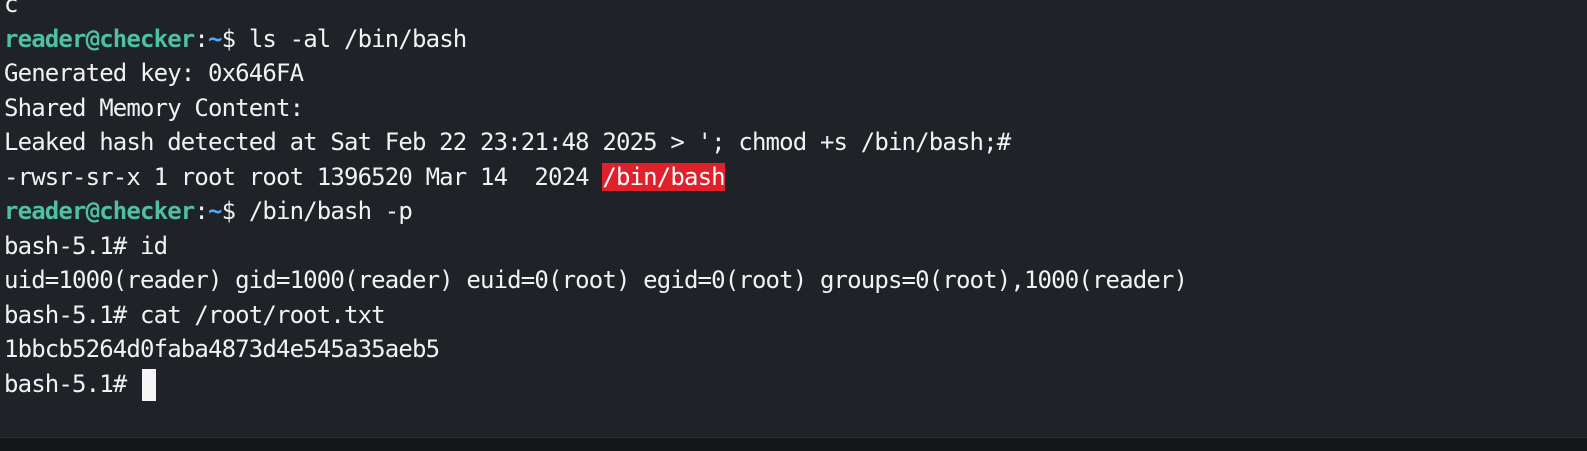 This screenshot has width=1587, height=451. I want to click on root-flag-line: 1bbcb5264d0faba4873d4e545a35aeb5, so click(222, 349).